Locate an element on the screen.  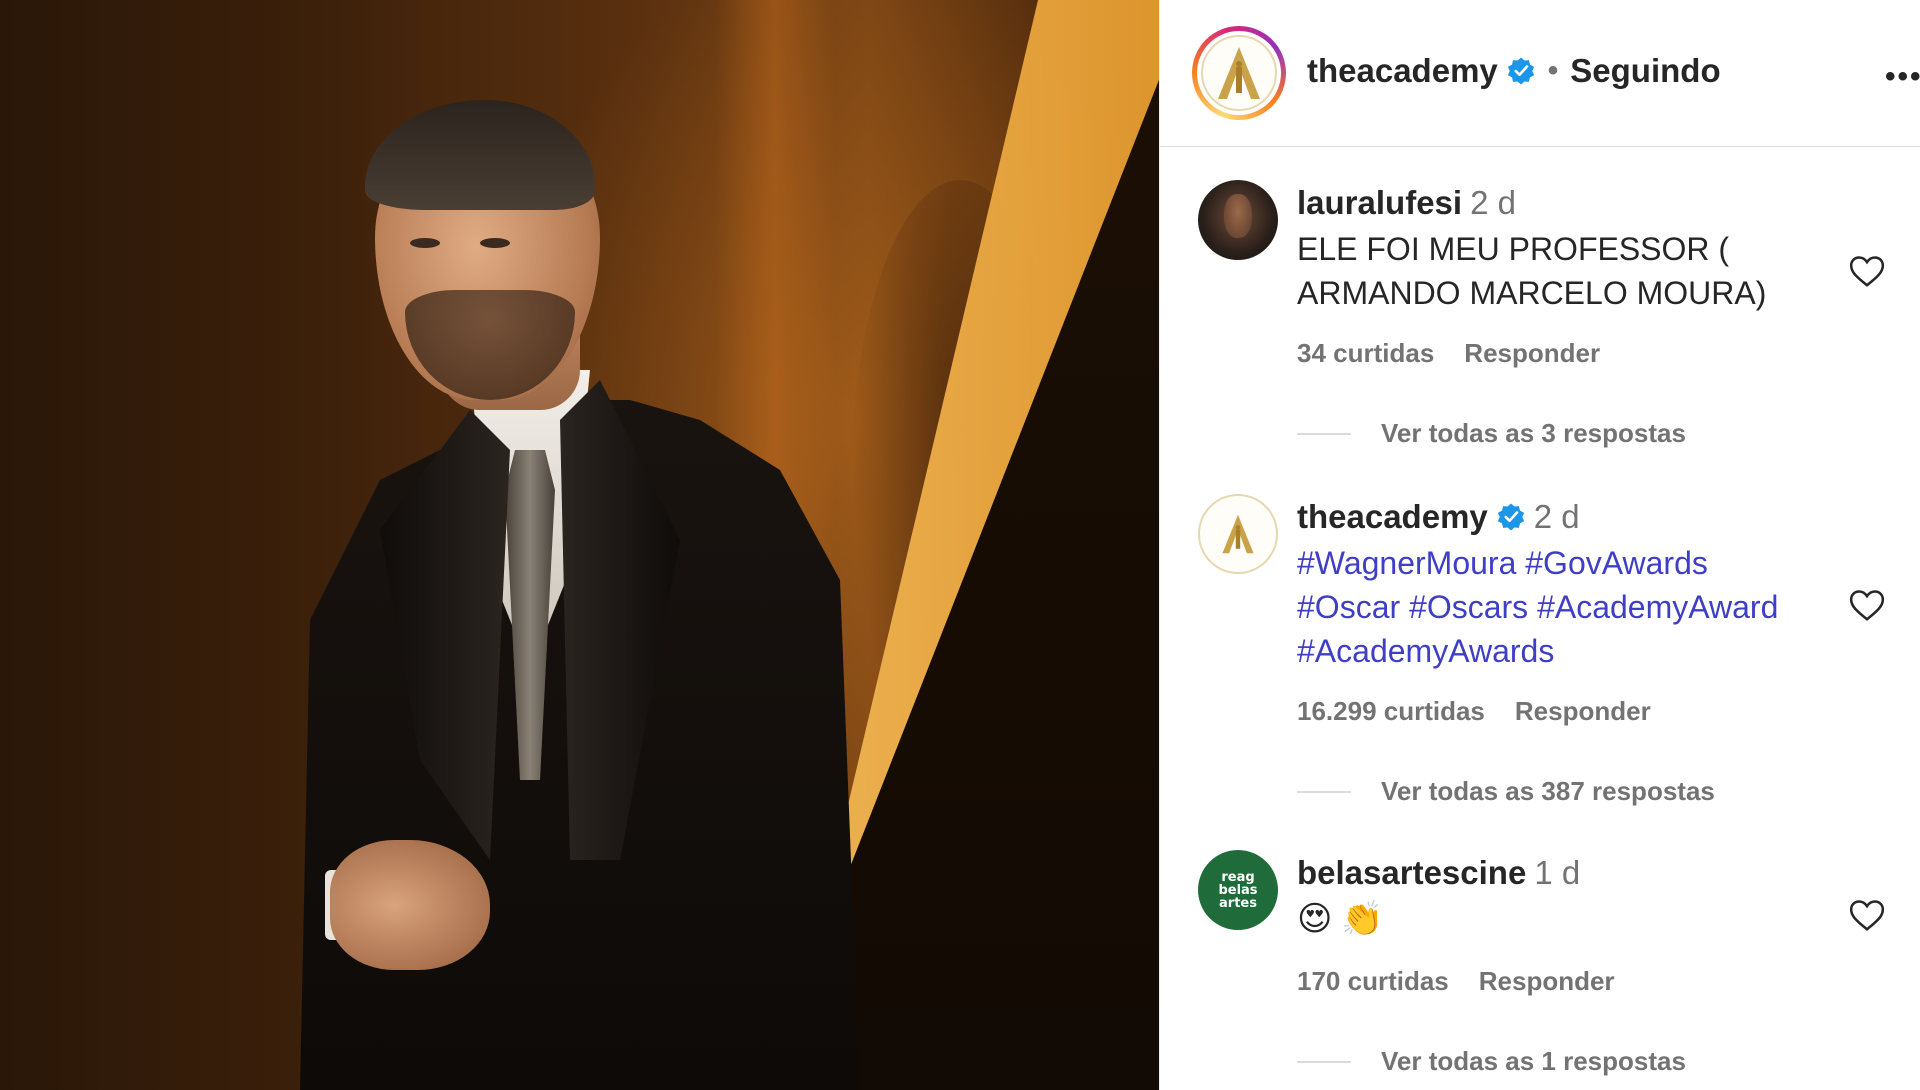
comment-meta: 16.299 curtidas Responder is located at coordinates (1474, 711).